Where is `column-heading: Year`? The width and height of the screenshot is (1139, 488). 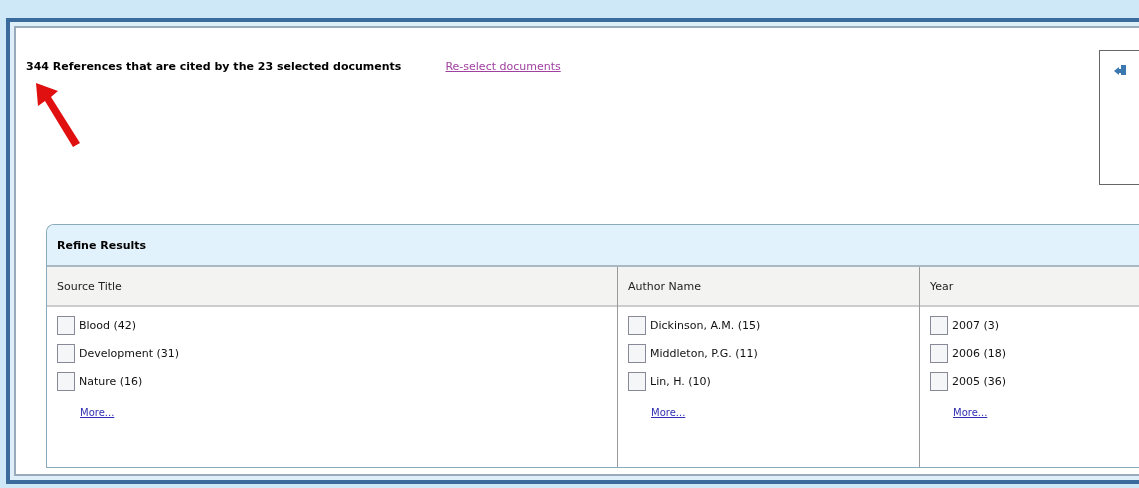
column-heading: Year is located at coordinates (1029, 287).